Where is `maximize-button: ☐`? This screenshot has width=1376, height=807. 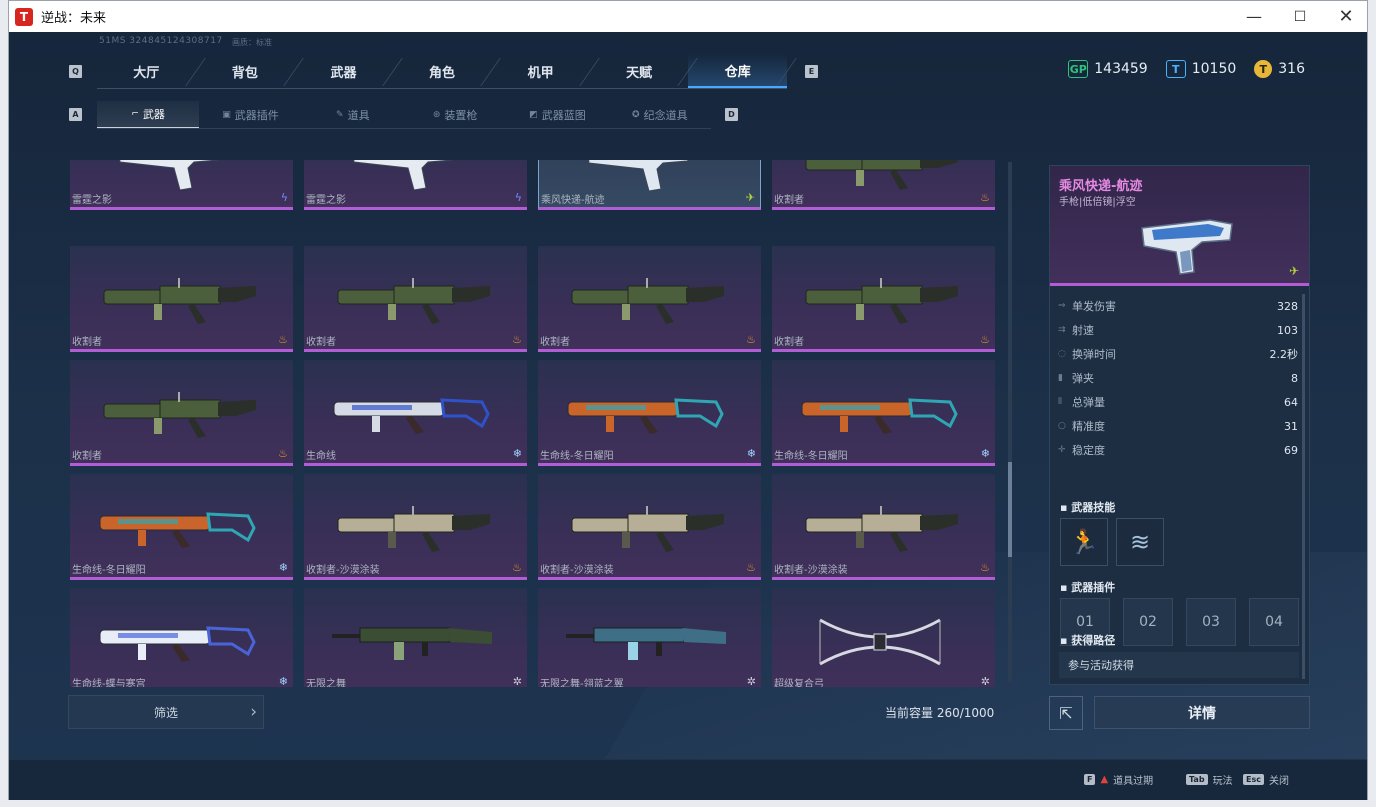
maximize-button: ☐ is located at coordinates (1300, 16).